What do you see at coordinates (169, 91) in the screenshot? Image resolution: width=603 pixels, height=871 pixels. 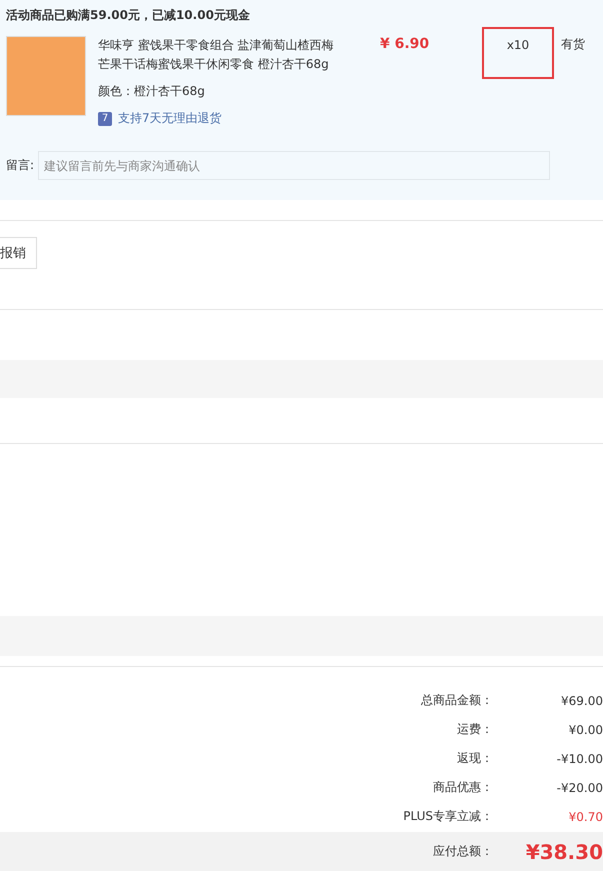 I see `color-value: 橙汁杏干68g` at bounding box center [169, 91].